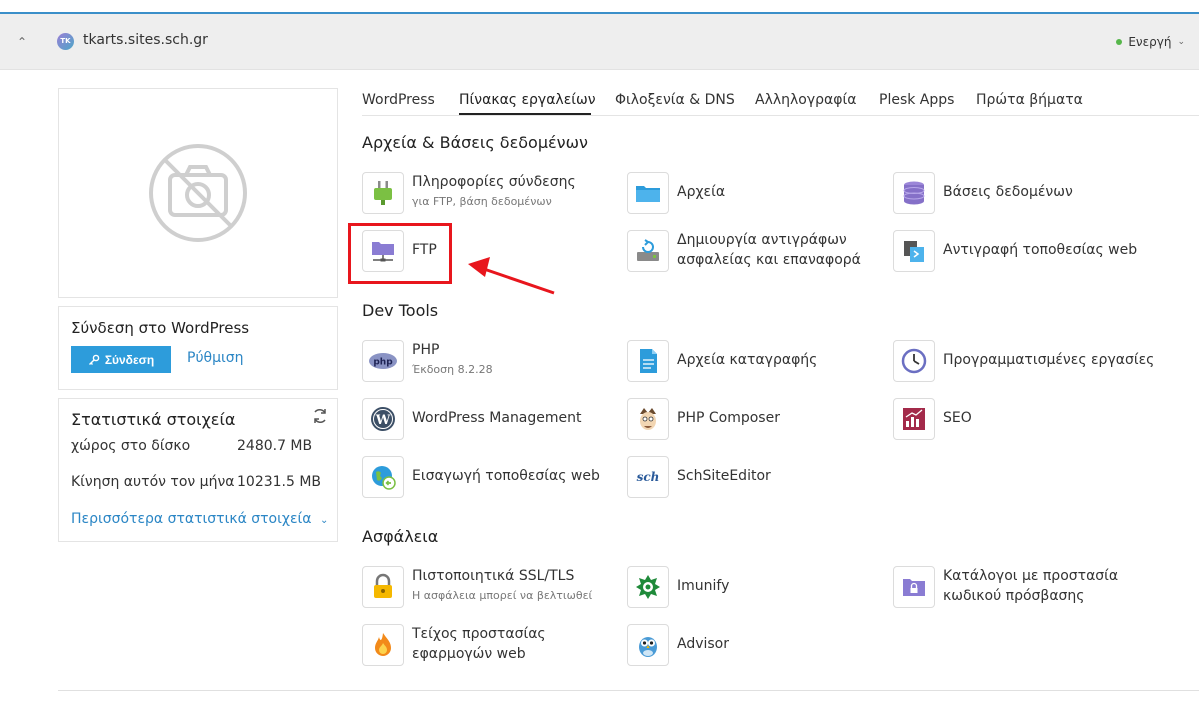 The width and height of the screenshot is (1199, 705). I want to click on tool-logs: Αρχεία καταγραφής, so click(722, 361).